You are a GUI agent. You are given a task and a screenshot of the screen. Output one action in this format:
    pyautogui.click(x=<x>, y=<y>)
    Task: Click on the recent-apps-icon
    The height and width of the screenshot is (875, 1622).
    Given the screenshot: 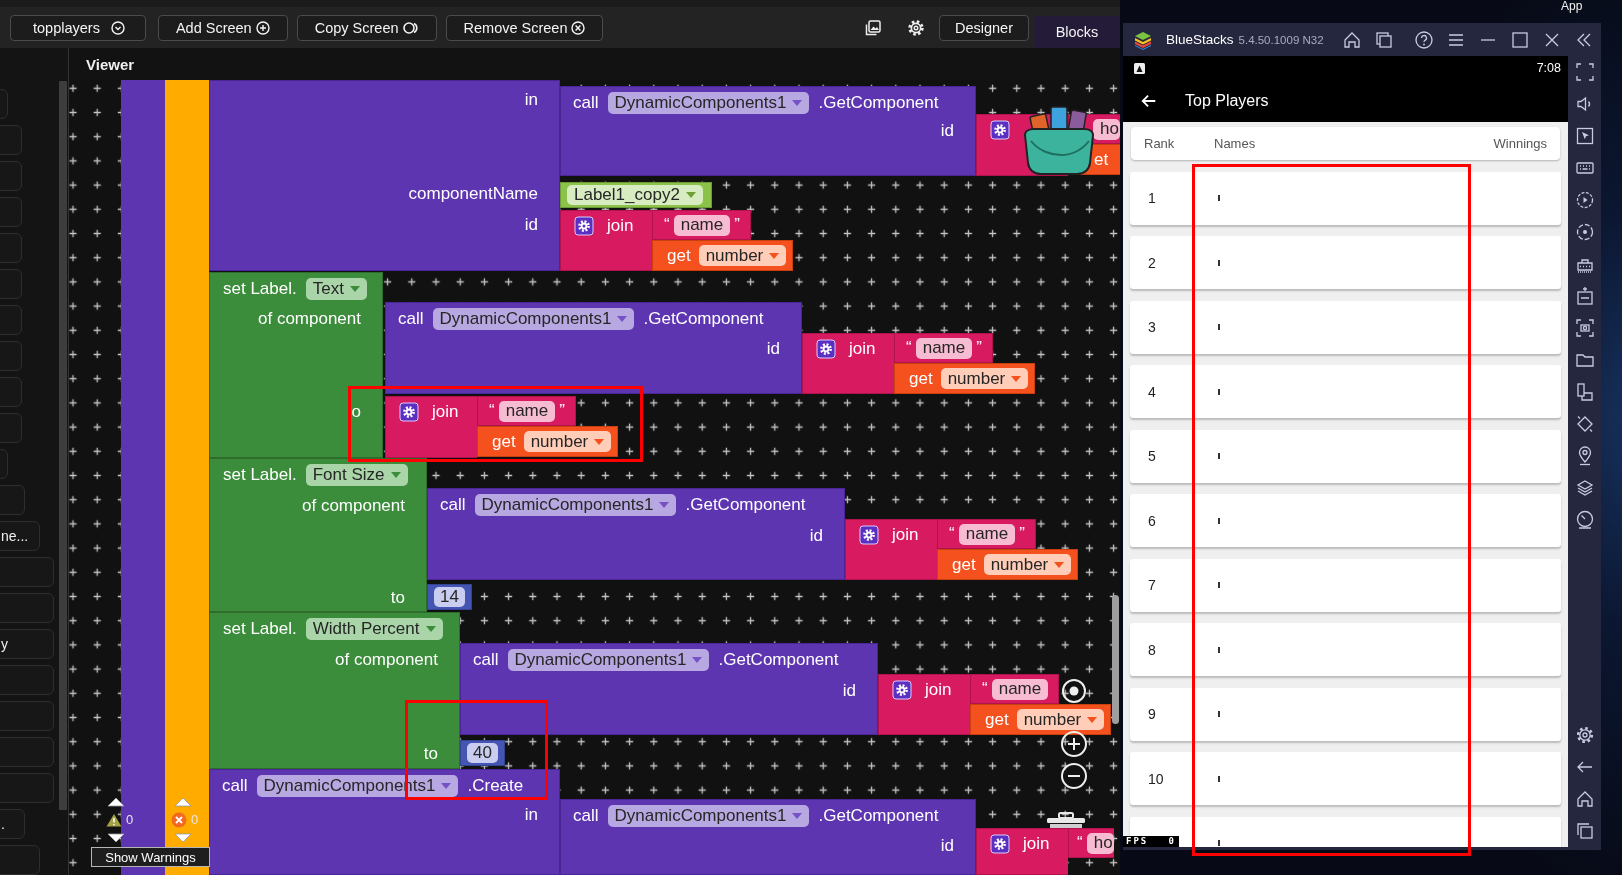 What is the action you would take?
    pyautogui.click(x=1584, y=831)
    